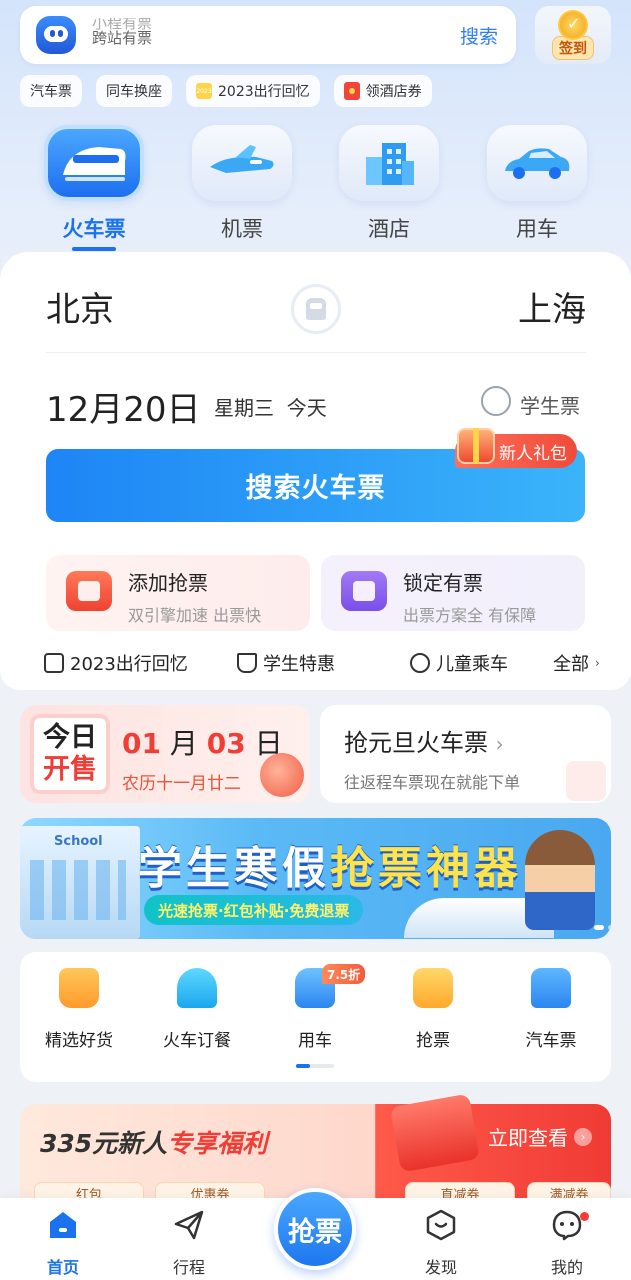  What do you see at coordinates (393, 92) in the screenshot?
I see `chip-label: 领酒店券` at bounding box center [393, 92].